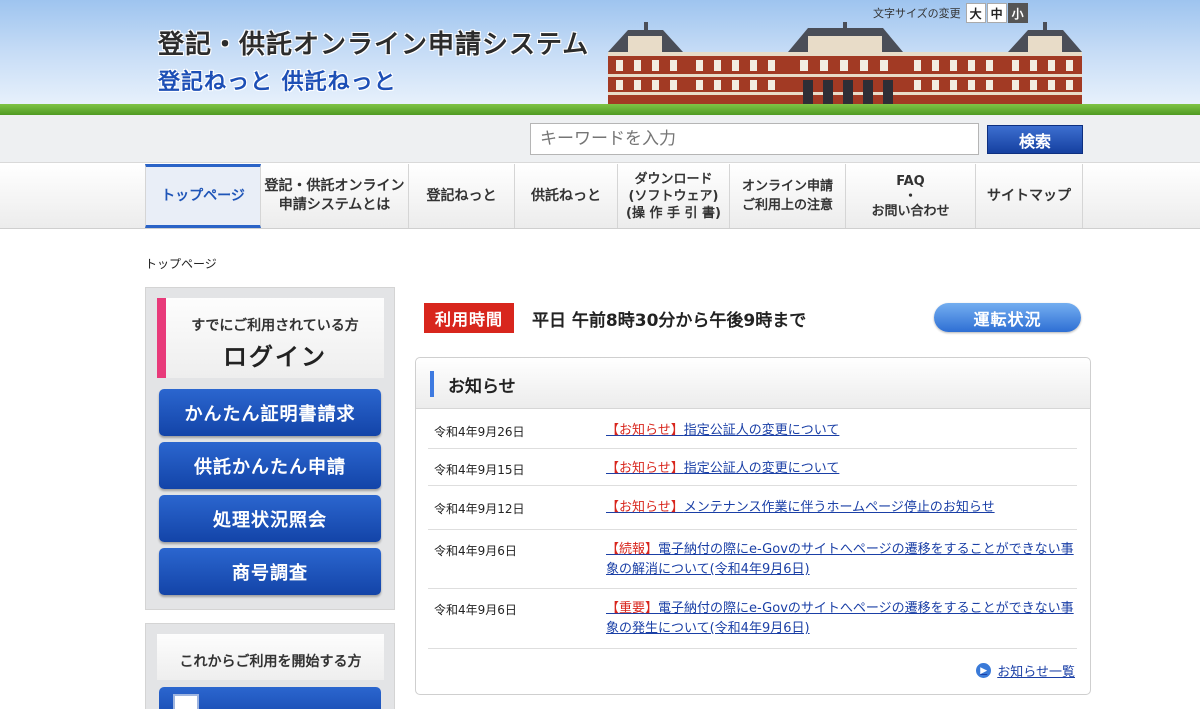 The image size is (1200, 709). I want to click on news-item: 令和4年9月15日 【お知らせ】指定公証人の変更について, so click(752, 467).